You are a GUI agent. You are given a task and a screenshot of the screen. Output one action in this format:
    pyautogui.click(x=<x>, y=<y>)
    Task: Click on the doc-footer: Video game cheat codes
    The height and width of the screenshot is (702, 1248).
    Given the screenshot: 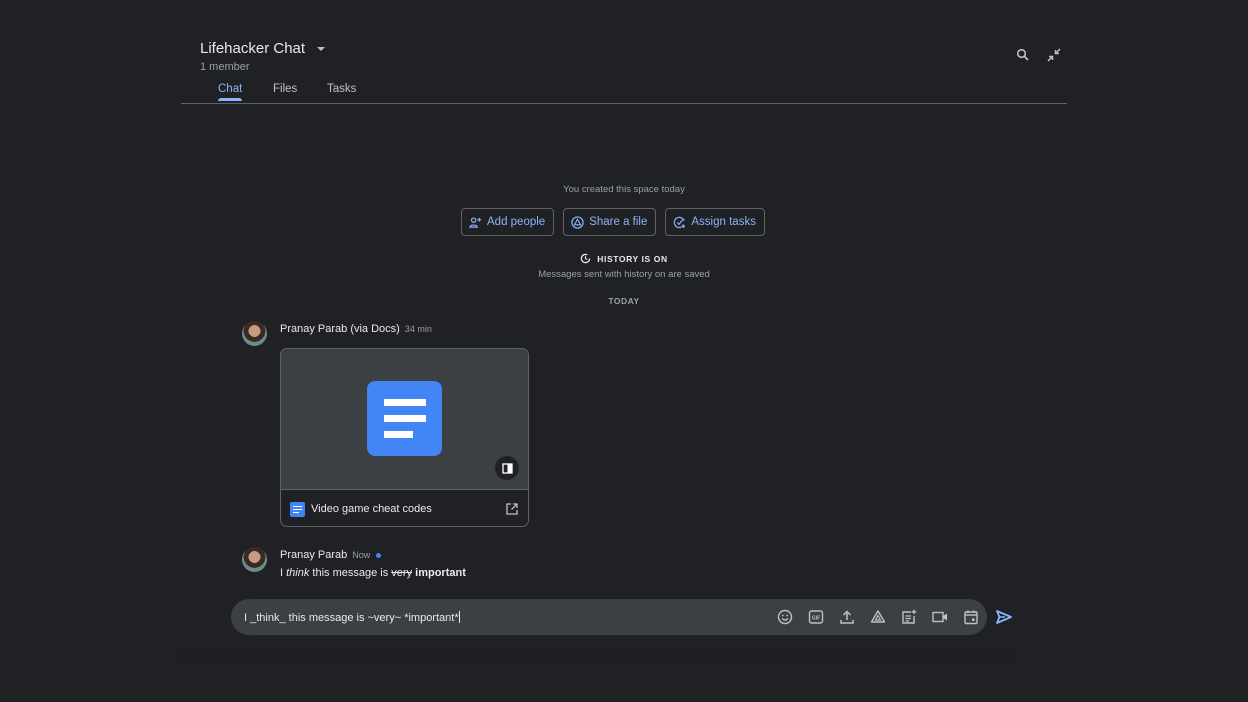 What is the action you would take?
    pyautogui.click(x=404, y=508)
    